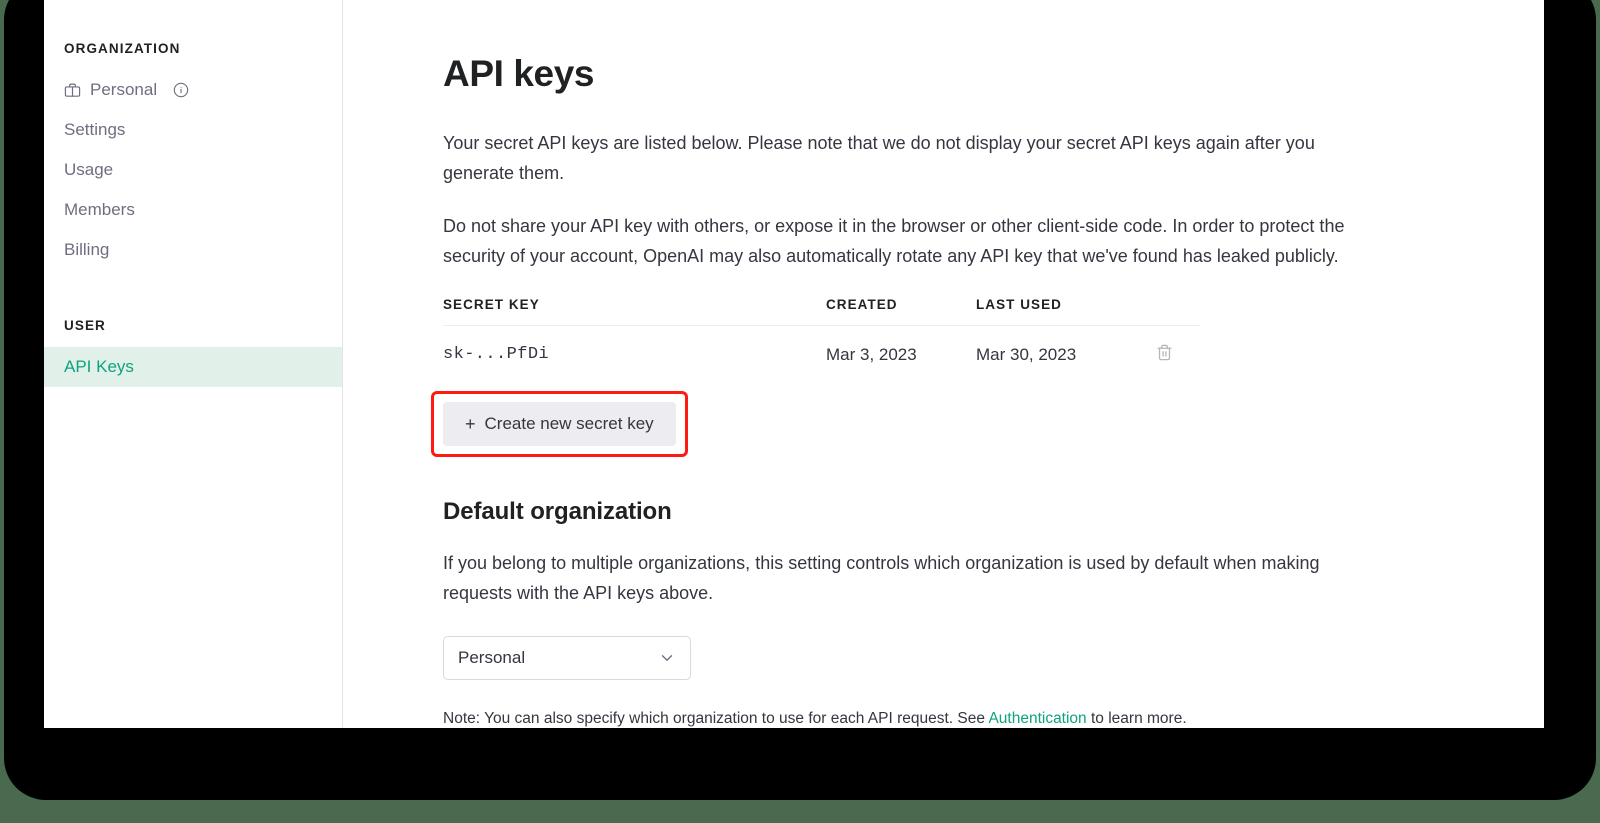  I want to click on info-icon, so click(181, 90).